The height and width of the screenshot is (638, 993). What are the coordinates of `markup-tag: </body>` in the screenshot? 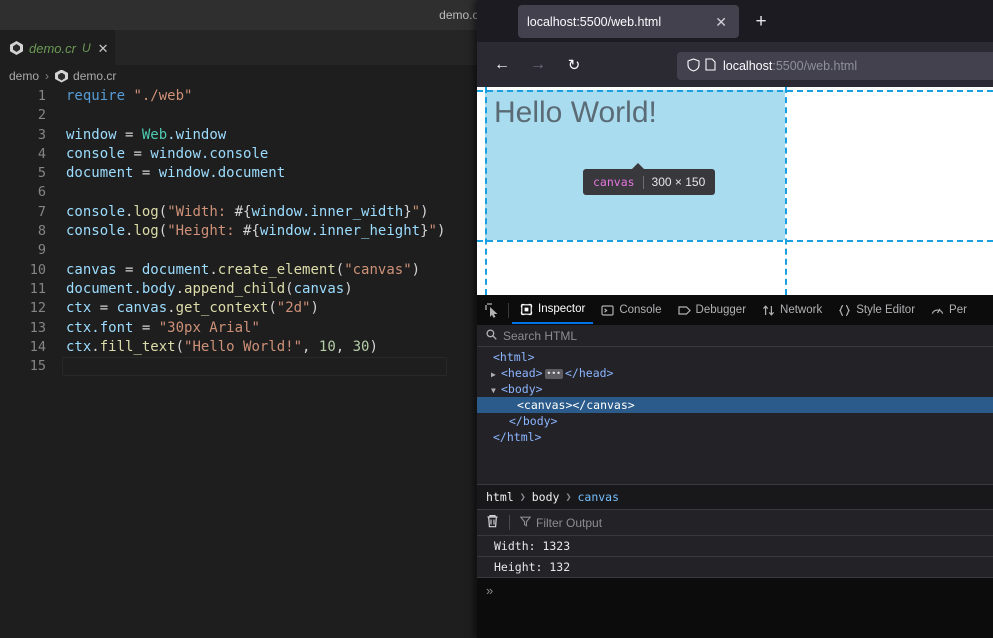 It's located at (533, 421).